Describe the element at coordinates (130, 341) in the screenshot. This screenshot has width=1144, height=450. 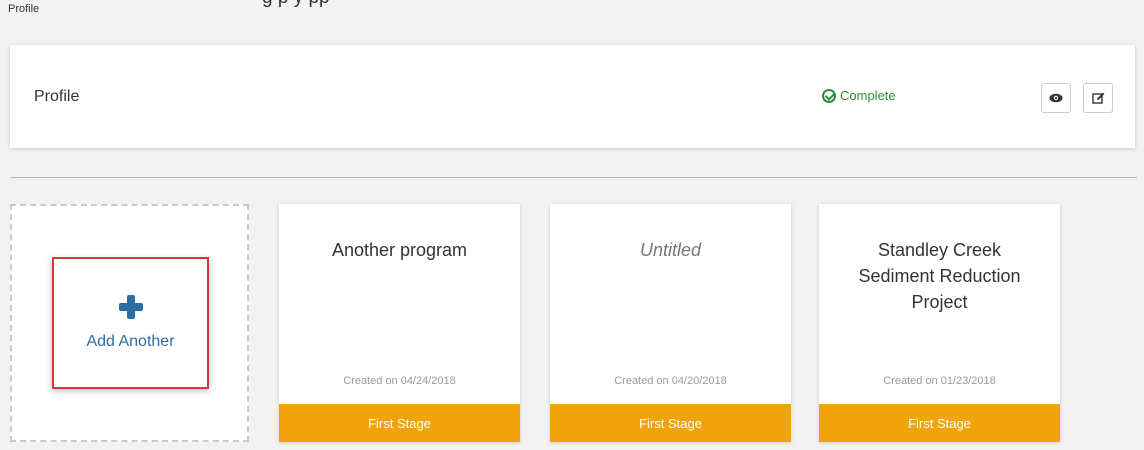
I see `add-another-label: Add Another` at that location.